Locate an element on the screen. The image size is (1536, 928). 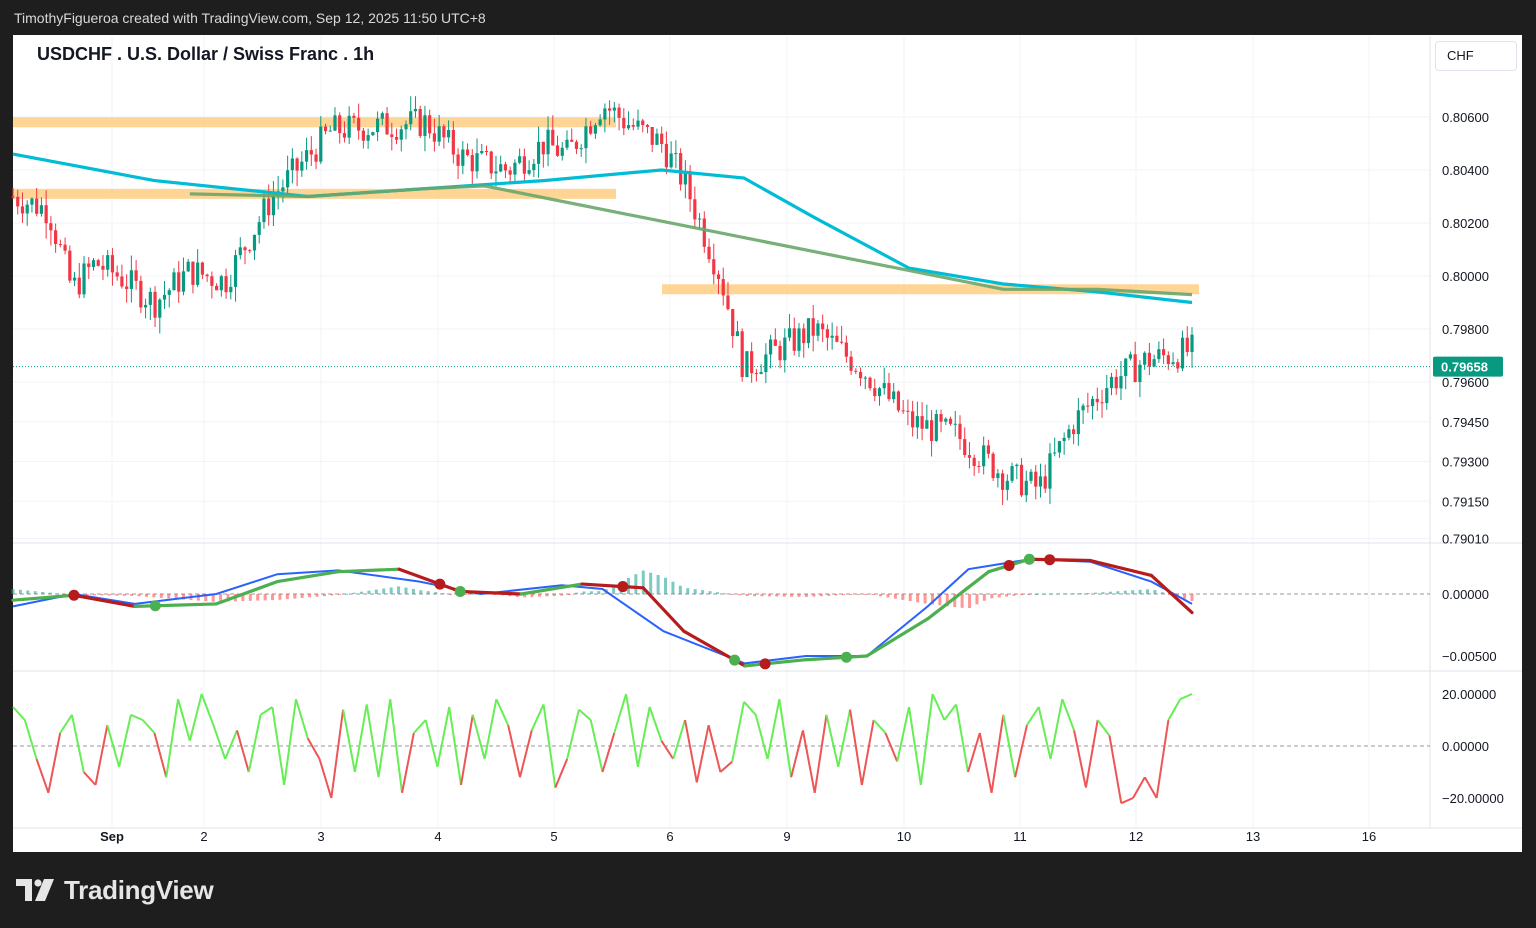
oscillator-pane is located at coordinates (721, 749).